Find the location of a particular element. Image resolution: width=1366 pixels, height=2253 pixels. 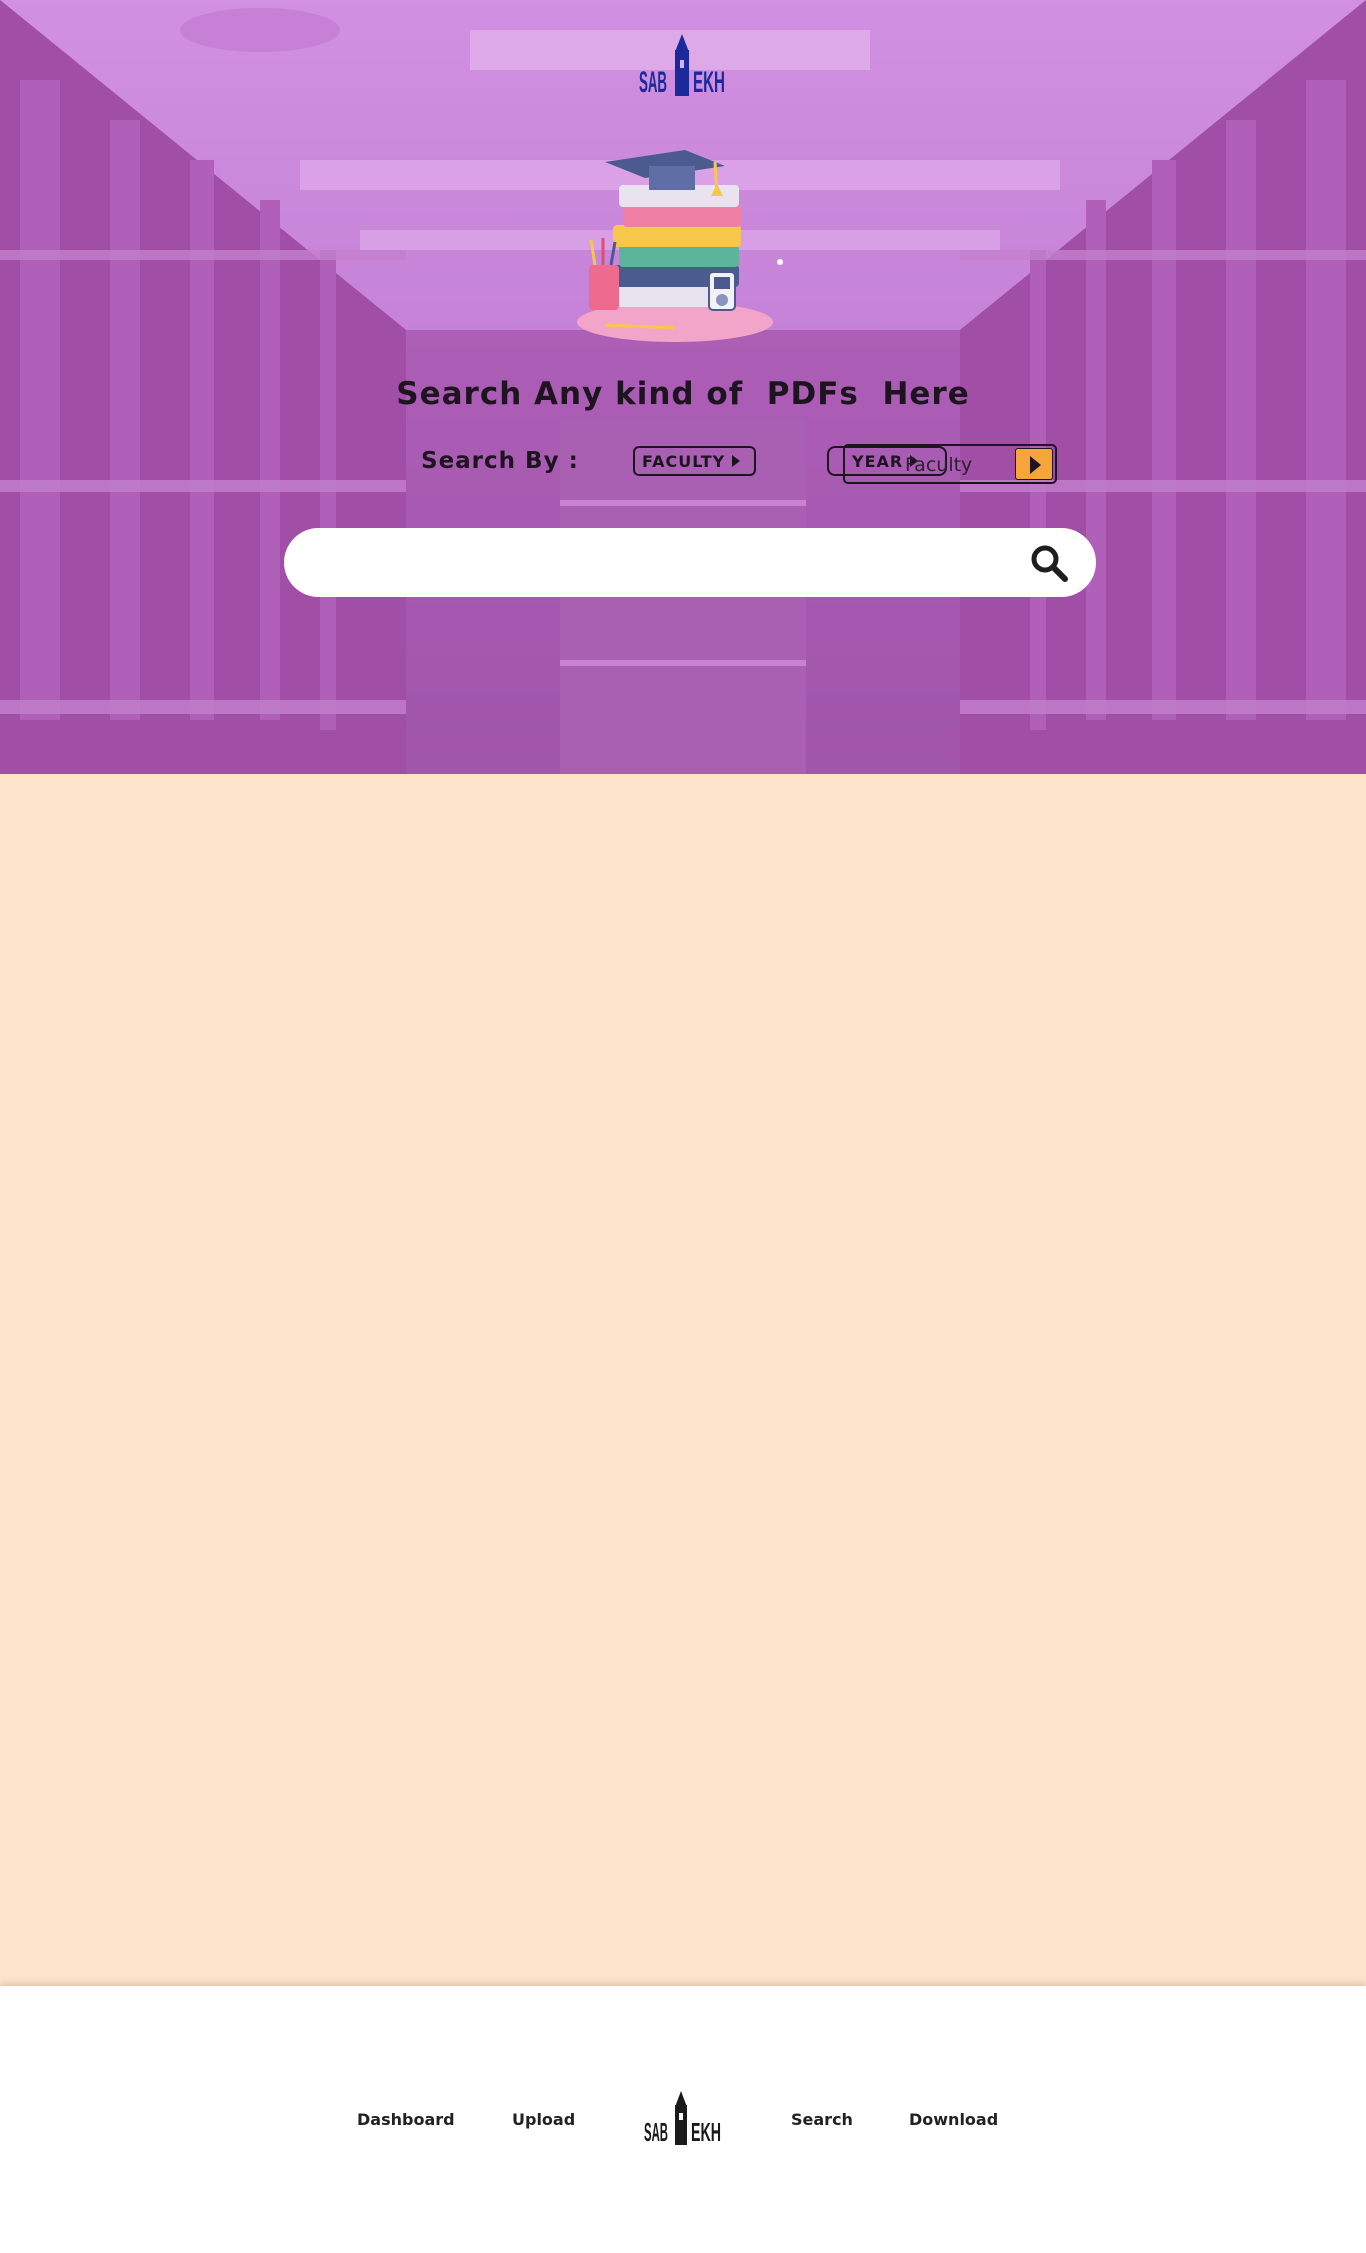

footer: Dashboard Upload SAB EKH Search Download is located at coordinates (683, 2119).